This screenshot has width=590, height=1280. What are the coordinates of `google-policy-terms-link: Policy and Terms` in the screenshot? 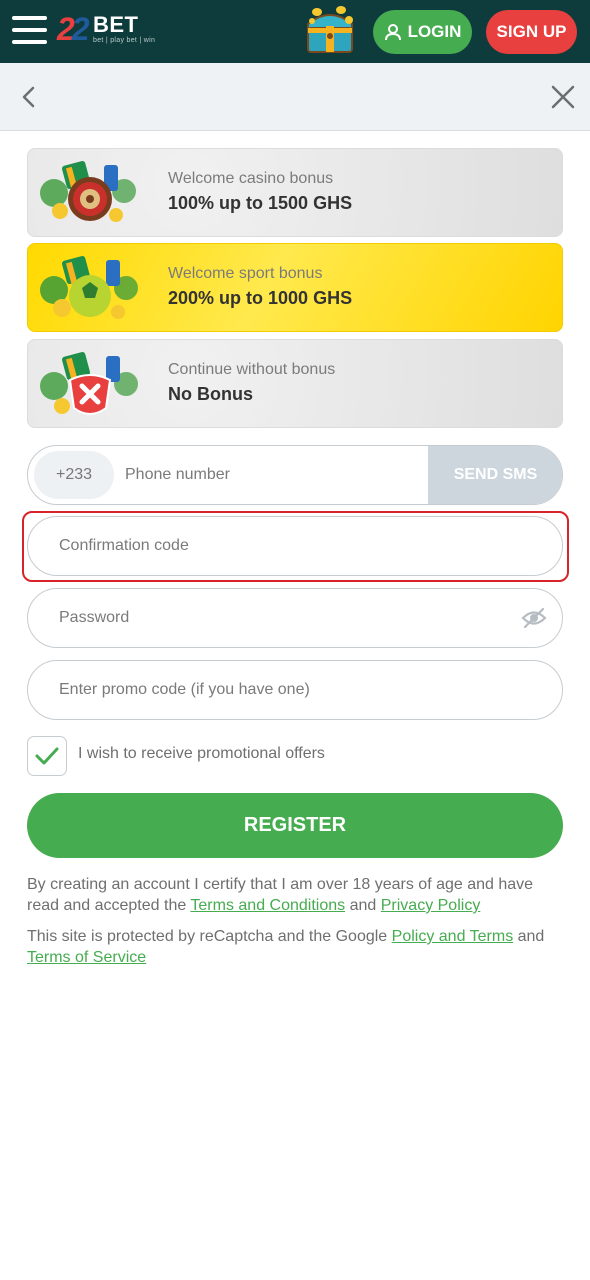 It's located at (453, 936).